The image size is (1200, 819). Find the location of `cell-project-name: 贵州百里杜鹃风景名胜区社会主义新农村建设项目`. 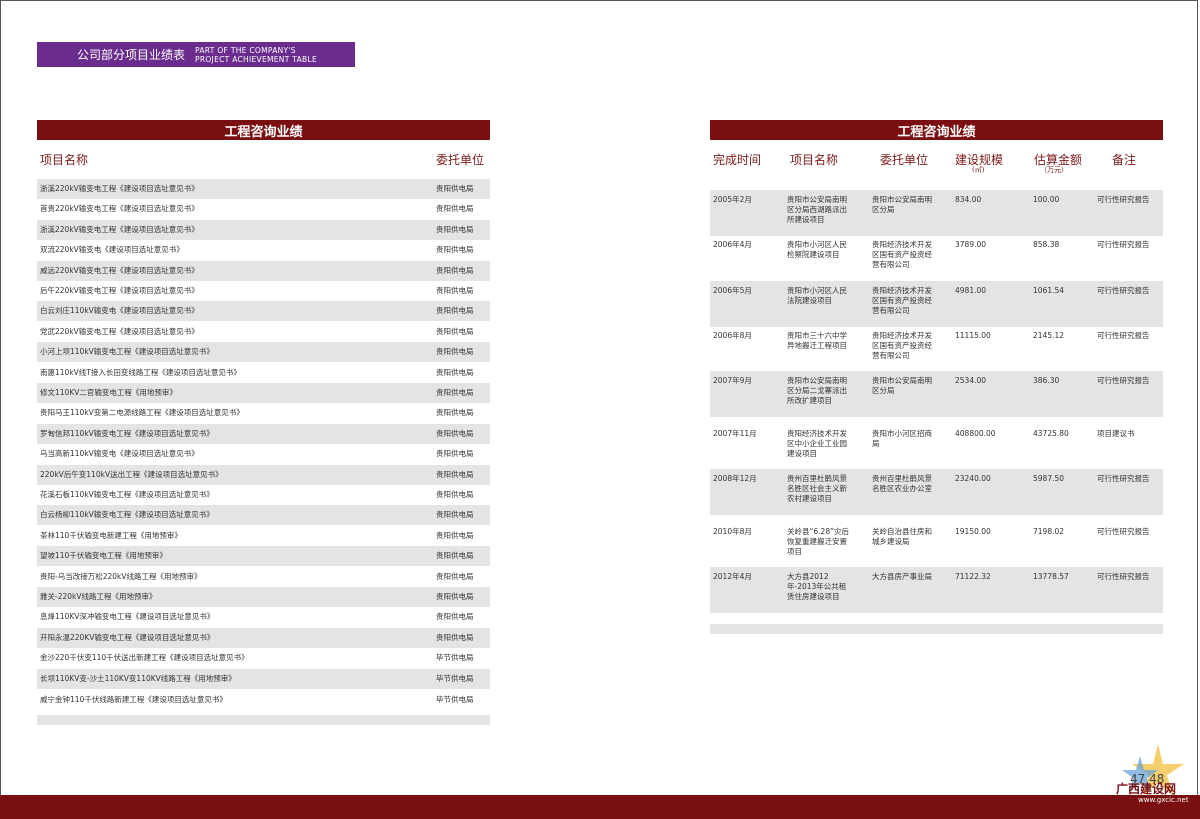

cell-project-name: 贵州百里杜鹃风景名胜区社会主义新农村建设项目 is located at coordinates (817, 488).